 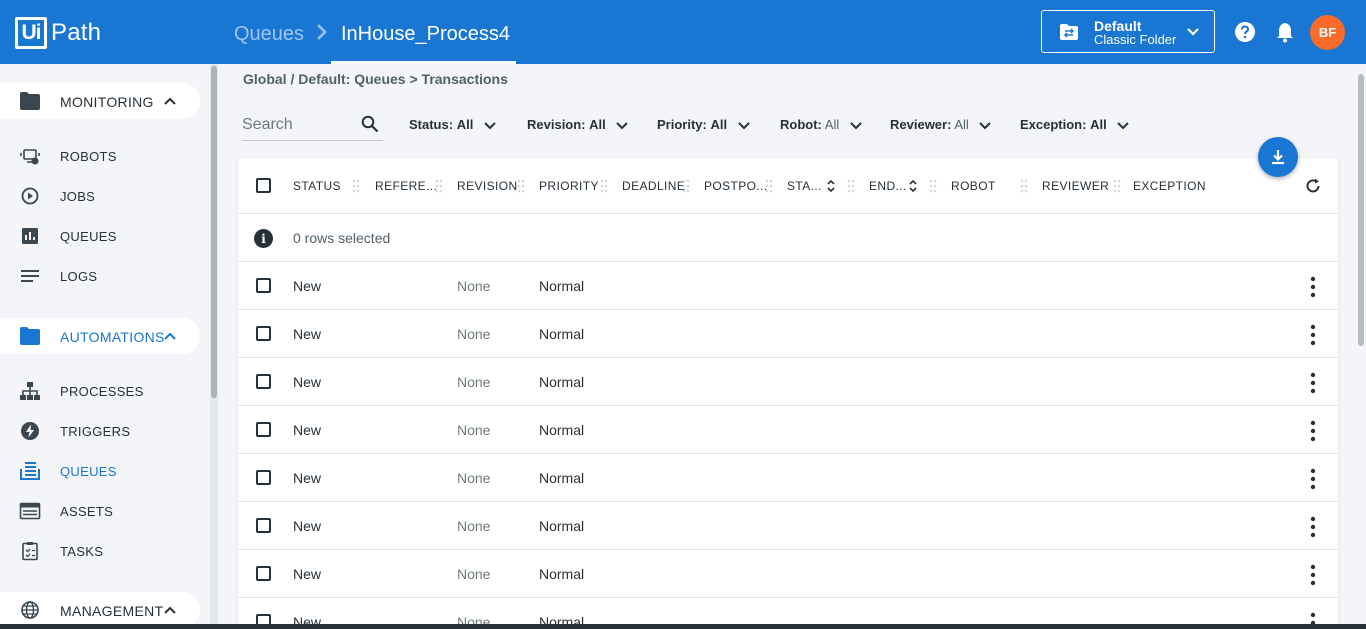 I want to click on breadcrumb-queues-link: Queues, so click(x=269, y=34).